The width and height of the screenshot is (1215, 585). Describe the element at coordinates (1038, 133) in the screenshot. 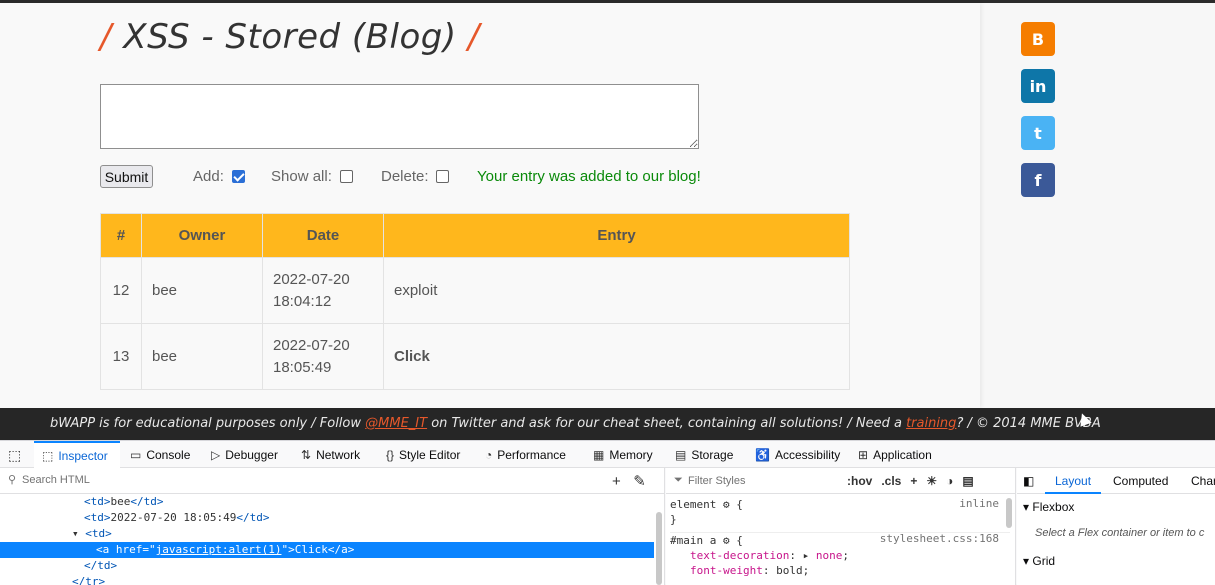

I see `twitter-icon: t` at that location.